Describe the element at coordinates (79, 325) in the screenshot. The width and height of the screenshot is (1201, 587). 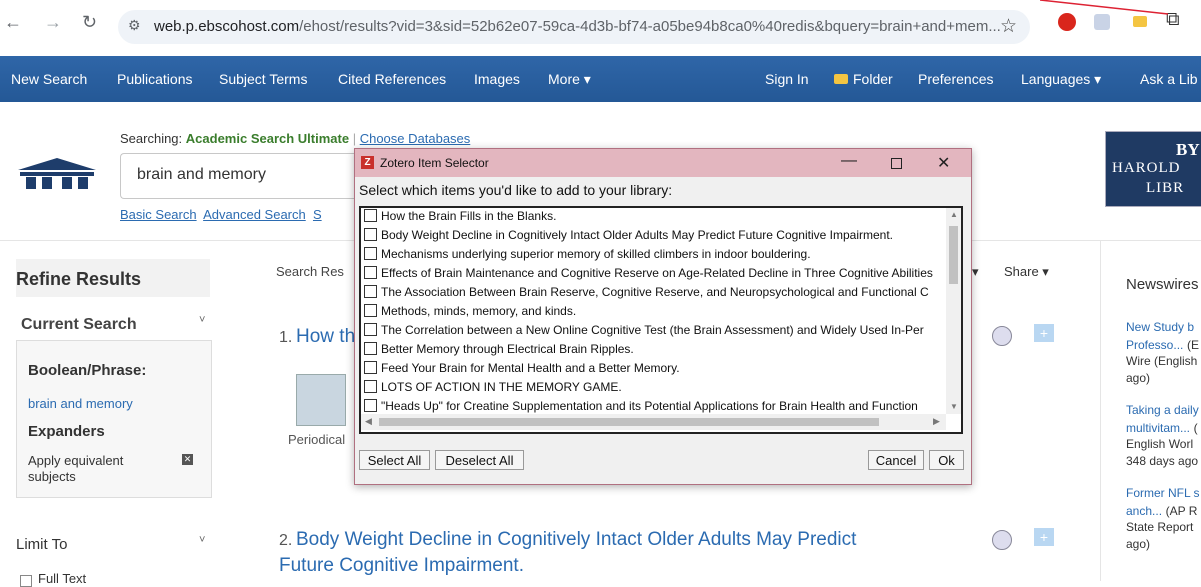
I see `current-search-title: Current Search` at that location.